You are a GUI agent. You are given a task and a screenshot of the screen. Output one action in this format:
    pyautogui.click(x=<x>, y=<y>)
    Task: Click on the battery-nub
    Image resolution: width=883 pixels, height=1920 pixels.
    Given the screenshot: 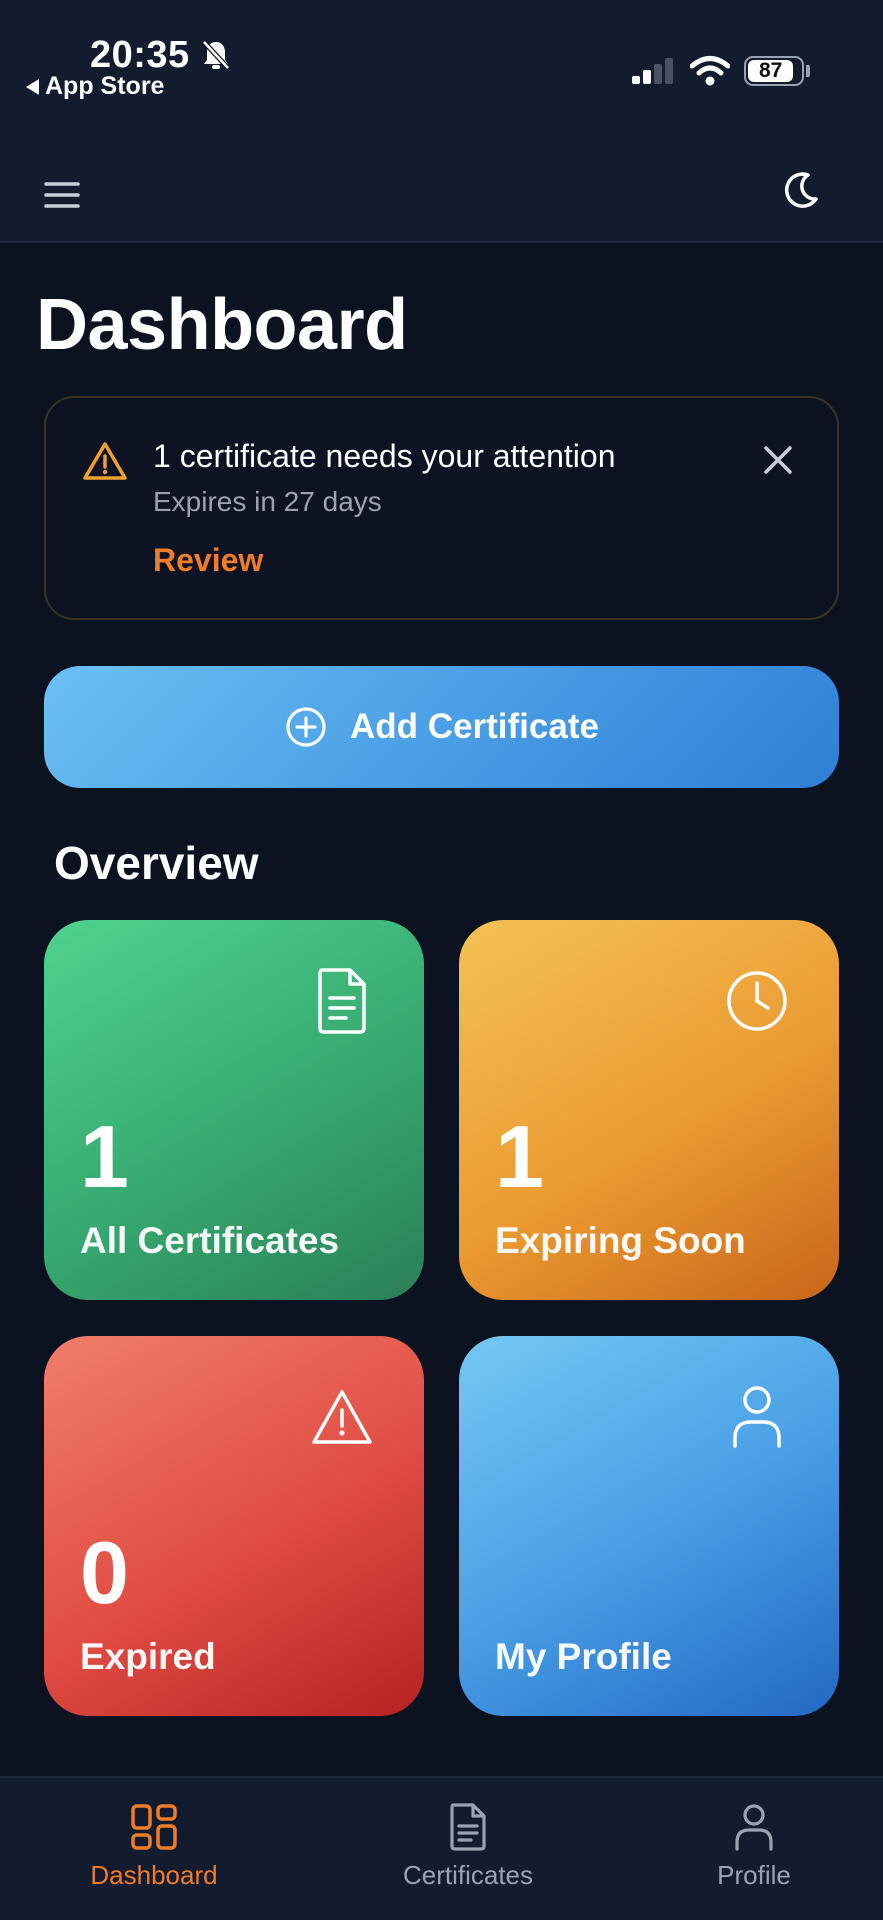 What is the action you would take?
    pyautogui.click(x=808, y=71)
    